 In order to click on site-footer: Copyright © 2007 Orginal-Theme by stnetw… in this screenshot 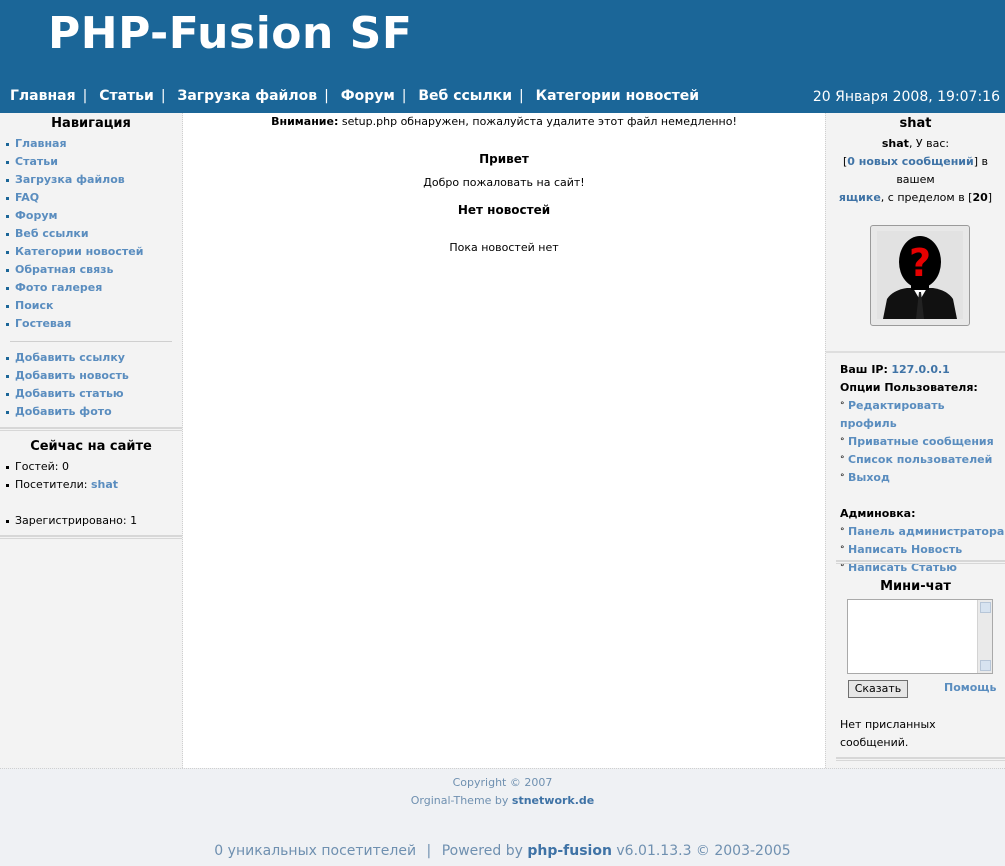, I will do `click(502, 817)`.